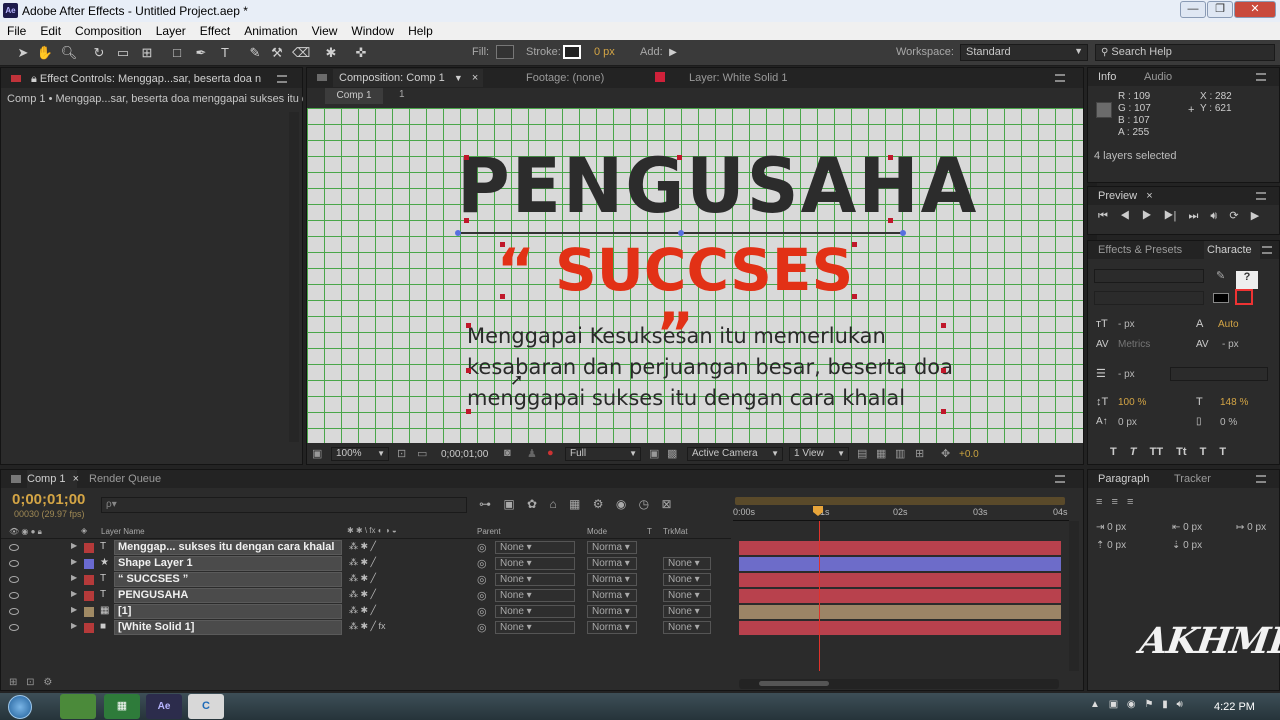  What do you see at coordinates (654, 453) in the screenshot?
I see `region-of-interest-icon: ▣` at bounding box center [654, 453].